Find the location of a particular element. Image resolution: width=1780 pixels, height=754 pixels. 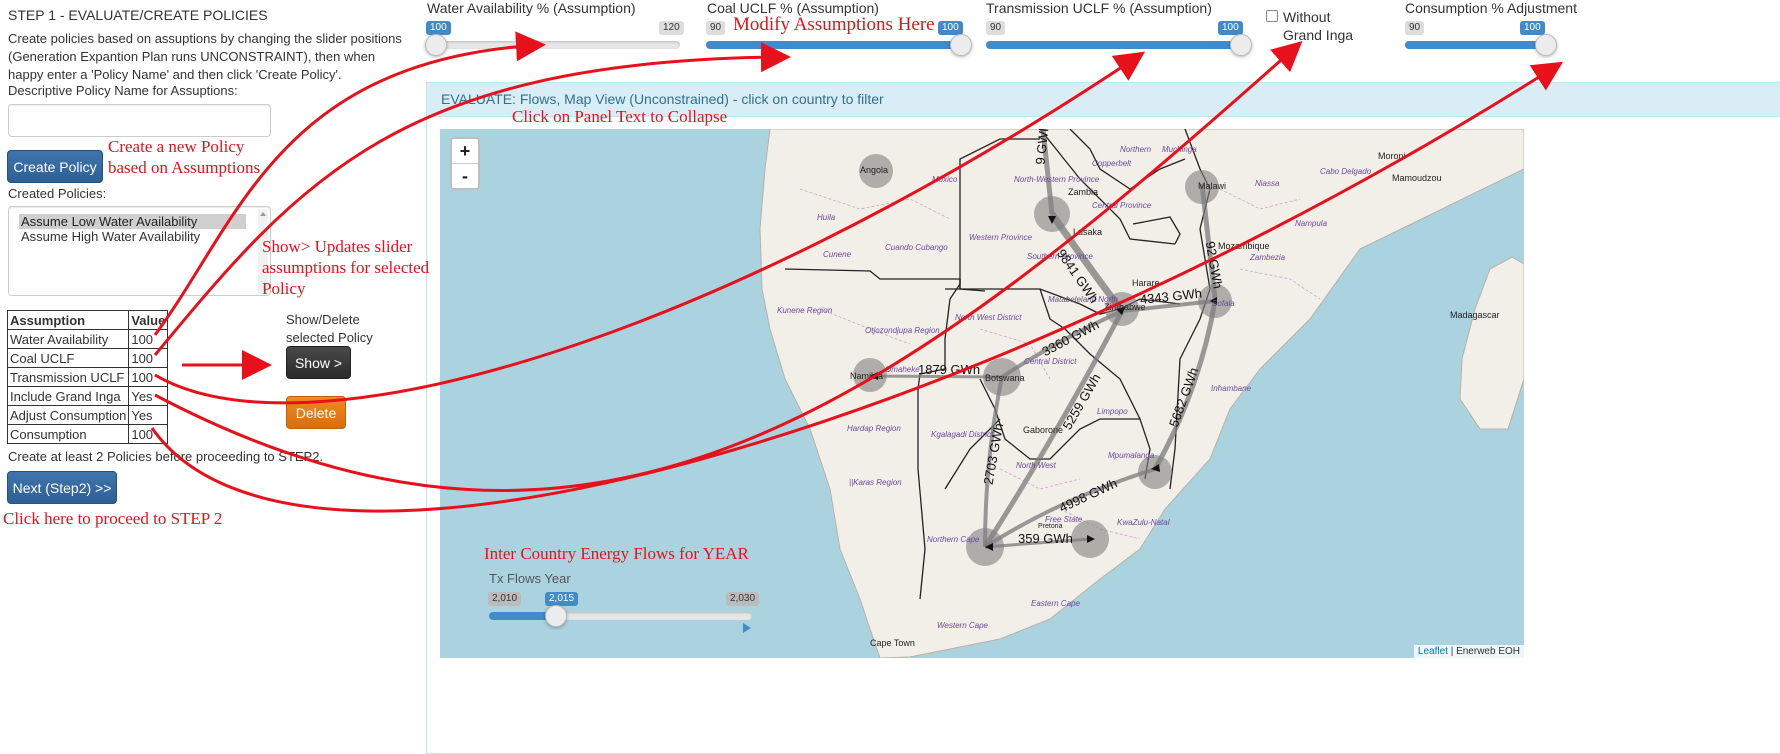

year-slider-value: 2,015 is located at coordinates (562, 599).